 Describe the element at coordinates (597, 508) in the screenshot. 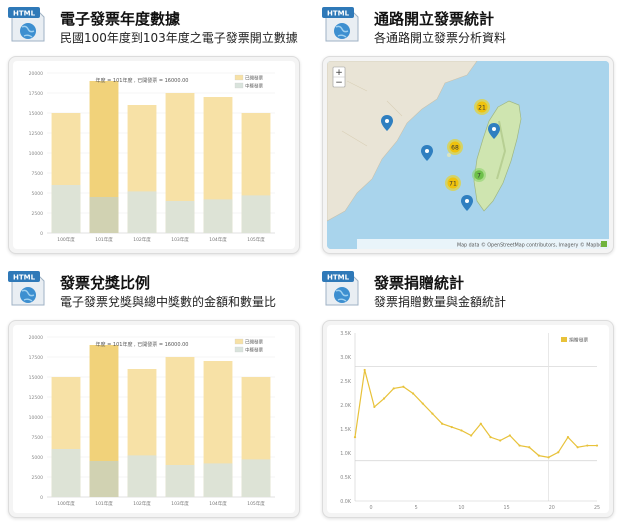

I see `x-tick-label: 25` at that location.